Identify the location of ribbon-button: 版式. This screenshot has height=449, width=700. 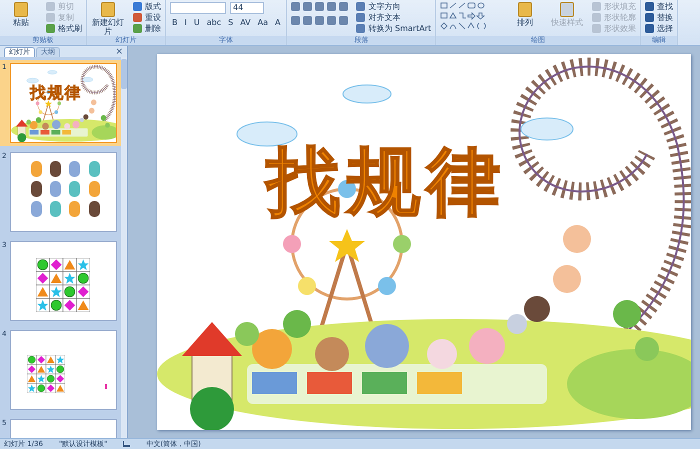
(147, 6).